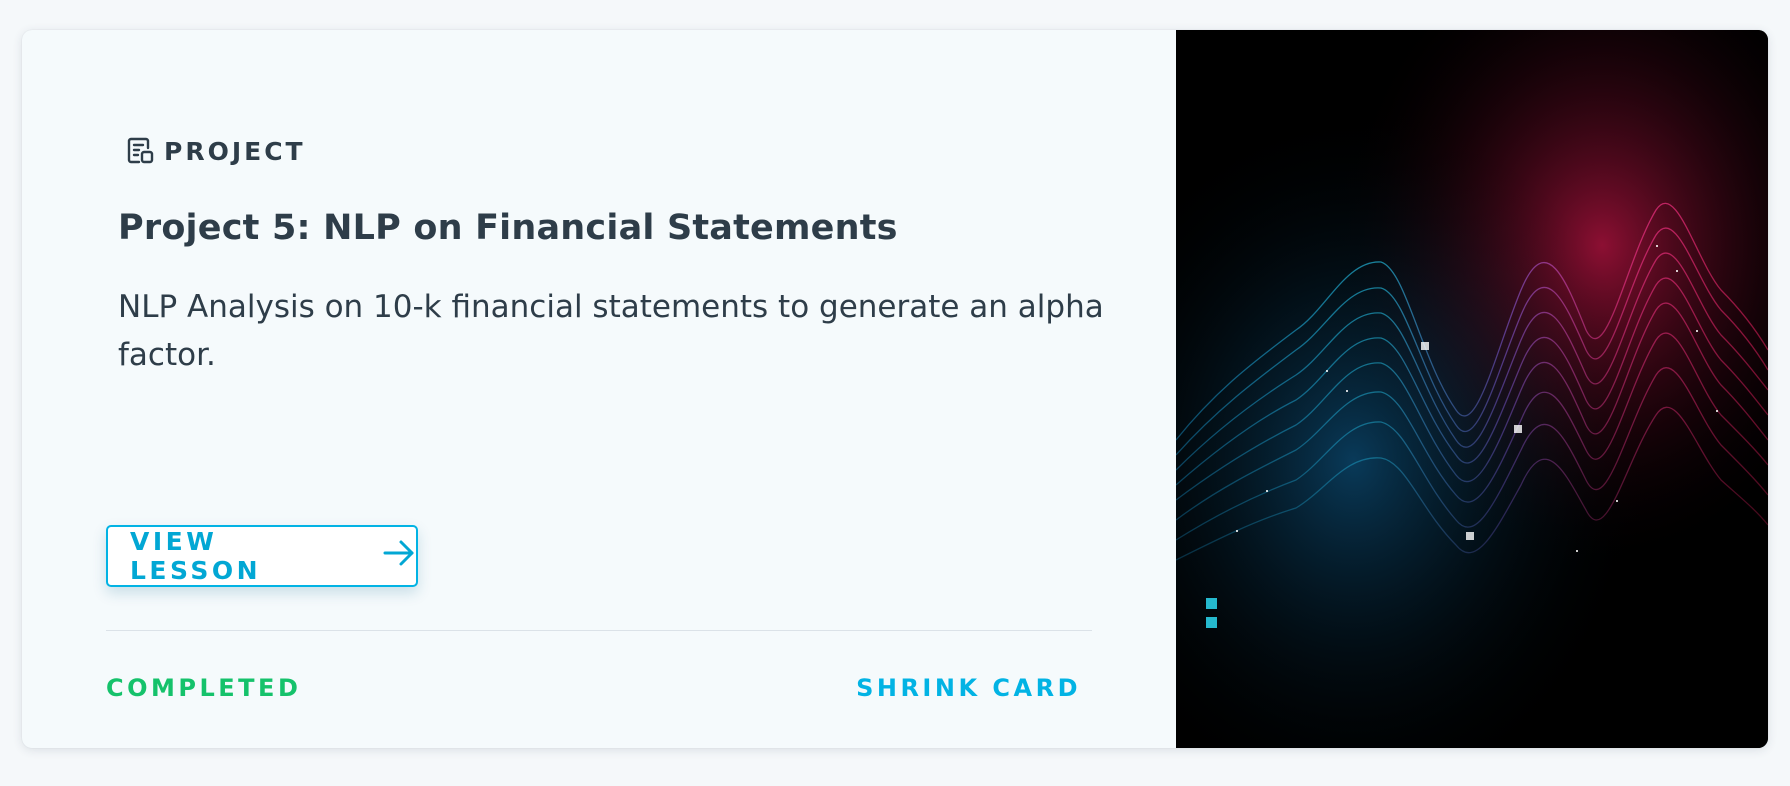  I want to click on card-type-label: PROJECT, so click(216, 151).